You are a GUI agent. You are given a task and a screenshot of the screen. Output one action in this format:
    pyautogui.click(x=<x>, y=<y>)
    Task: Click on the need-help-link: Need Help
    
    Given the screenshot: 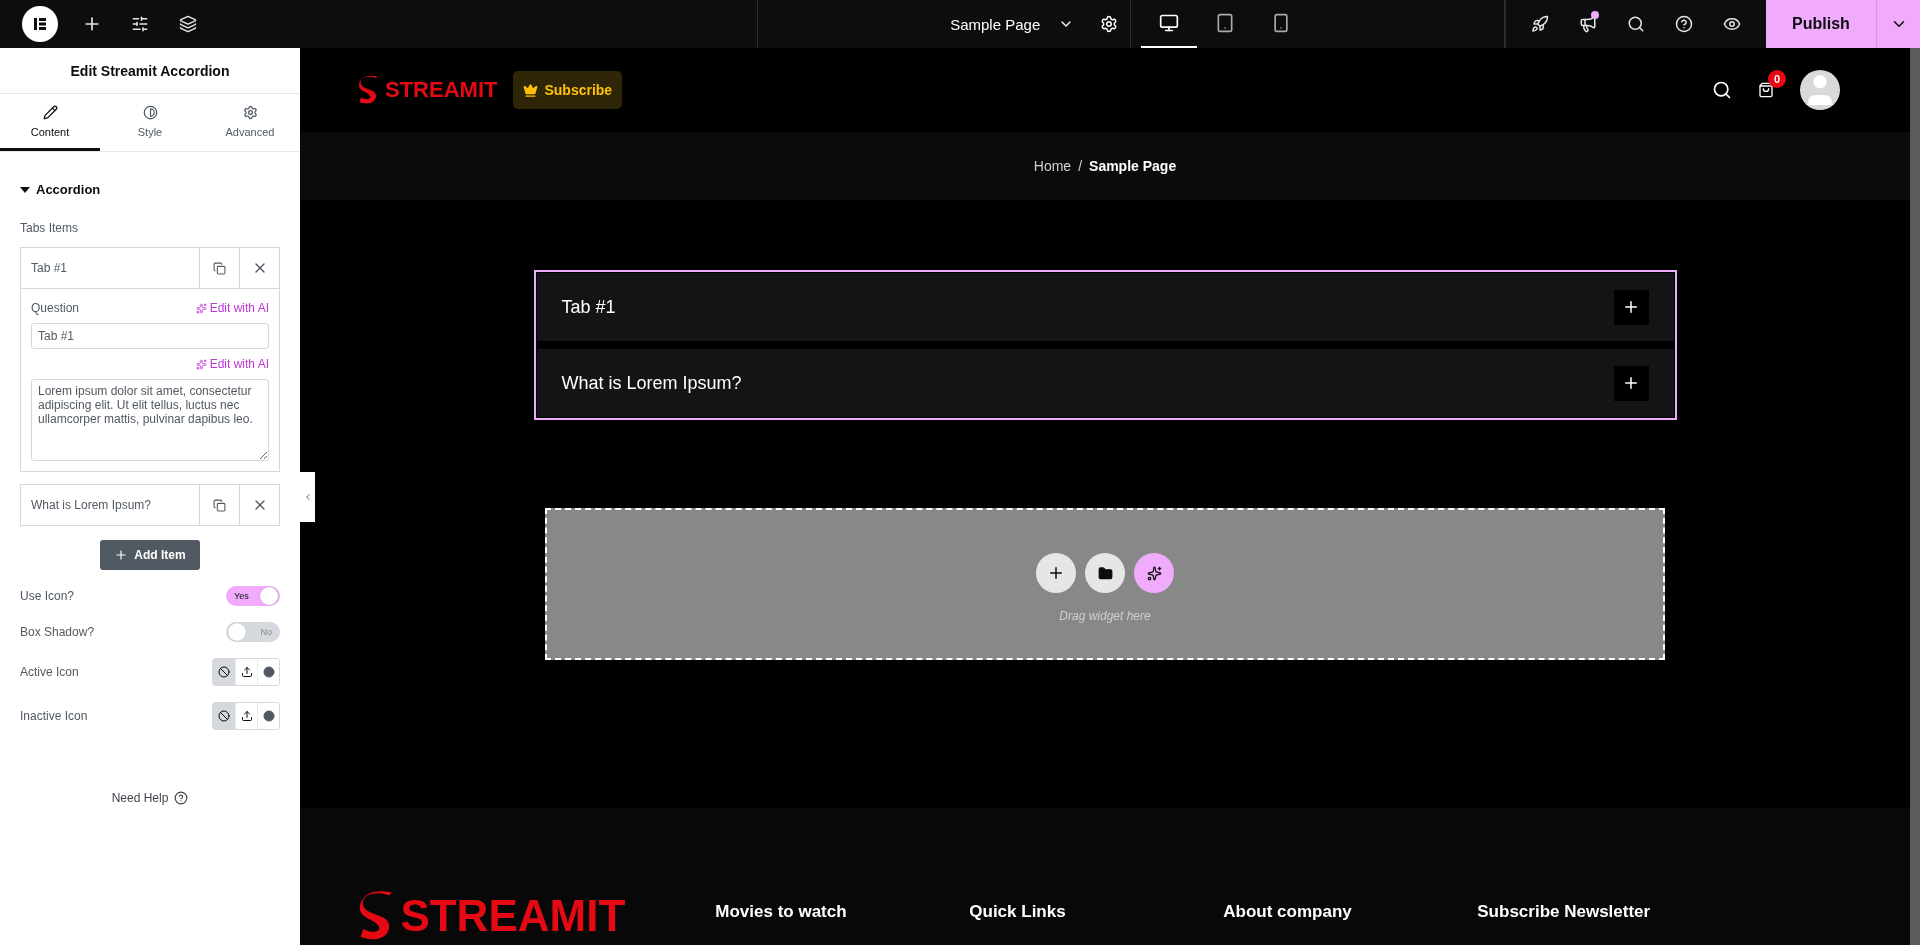 What is the action you would take?
    pyautogui.click(x=150, y=798)
    